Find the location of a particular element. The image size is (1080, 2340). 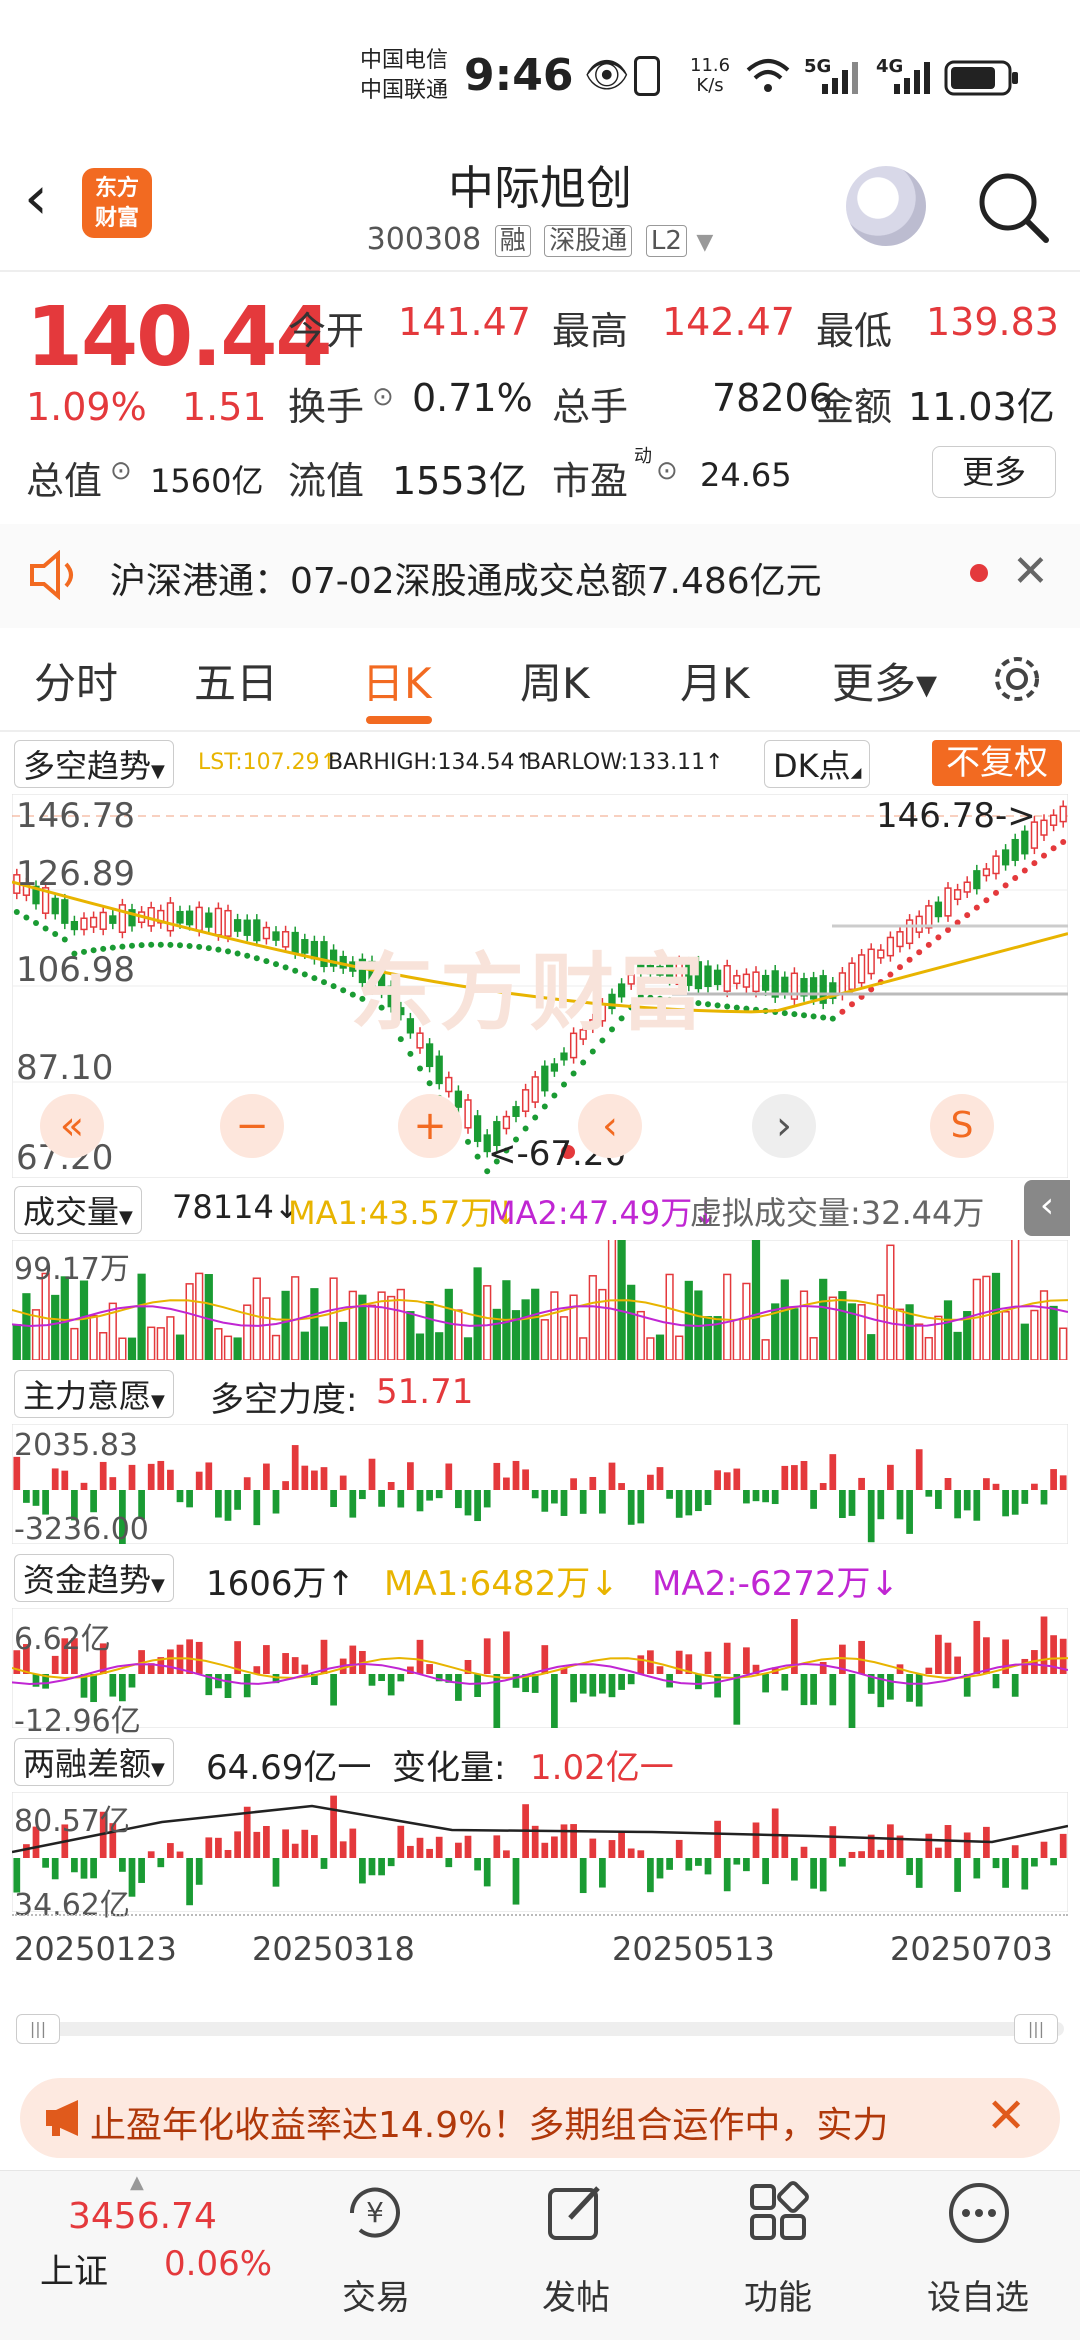

dk-point-selector: DK点◢ is located at coordinates (817, 764).